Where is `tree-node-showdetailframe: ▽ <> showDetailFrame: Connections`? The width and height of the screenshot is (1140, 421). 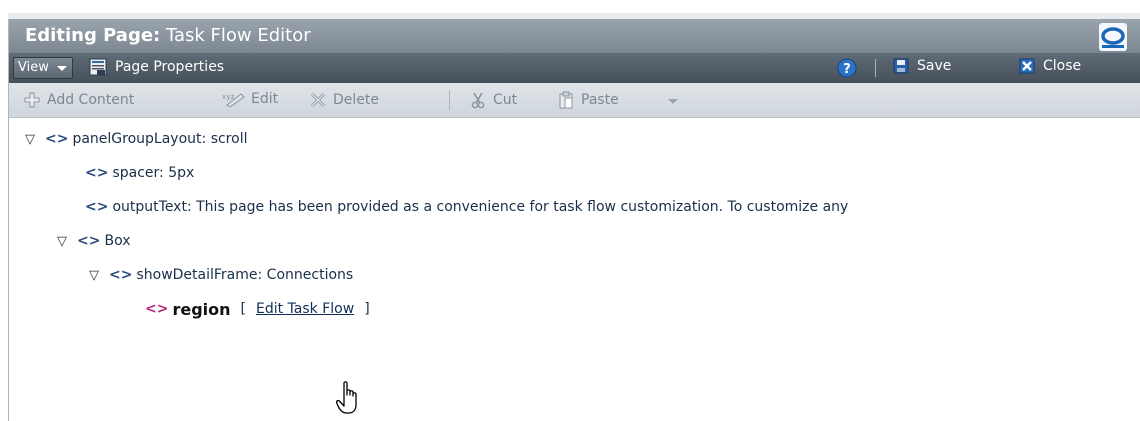 tree-node-showdetailframe: ▽ <> showDetailFrame: Connections is located at coordinates (221, 275).